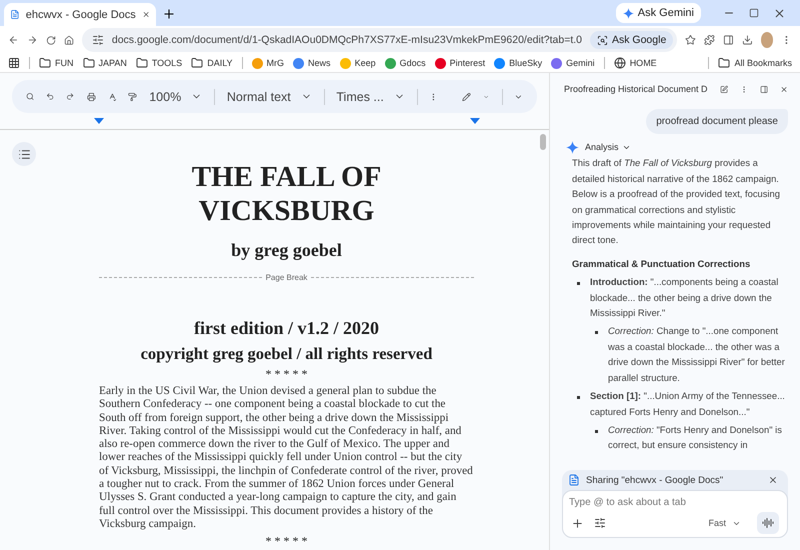  I want to click on bookmark-link: News, so click(312, 63).